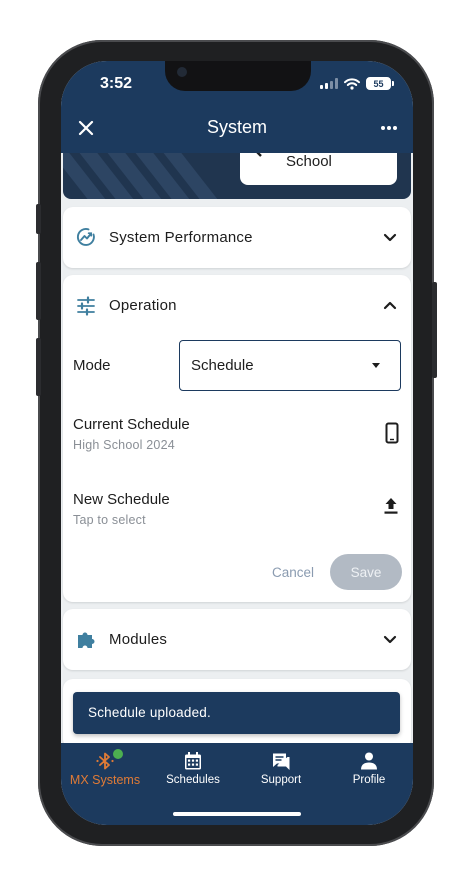 The height and width of the screenshot is (885, 474). I want to click on cellular-signal-icon, so click(329, 83).